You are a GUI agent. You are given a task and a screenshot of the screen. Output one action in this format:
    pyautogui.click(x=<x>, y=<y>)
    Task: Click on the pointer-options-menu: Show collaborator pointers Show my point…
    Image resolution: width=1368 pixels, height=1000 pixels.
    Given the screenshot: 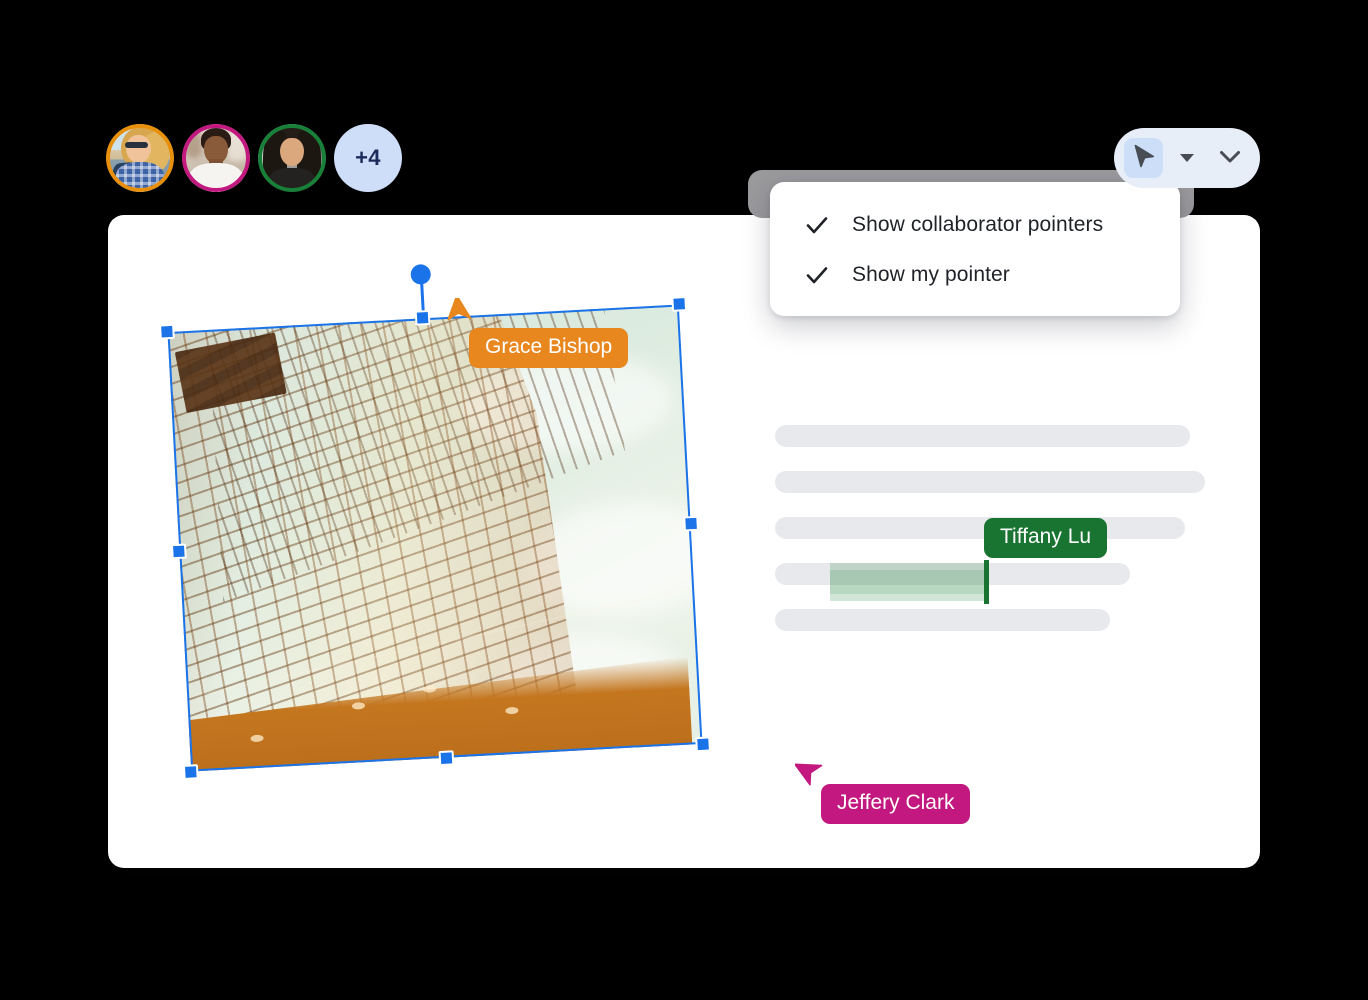 What is the action you would take?
    pyautogui.click(x=975, y=249)
    